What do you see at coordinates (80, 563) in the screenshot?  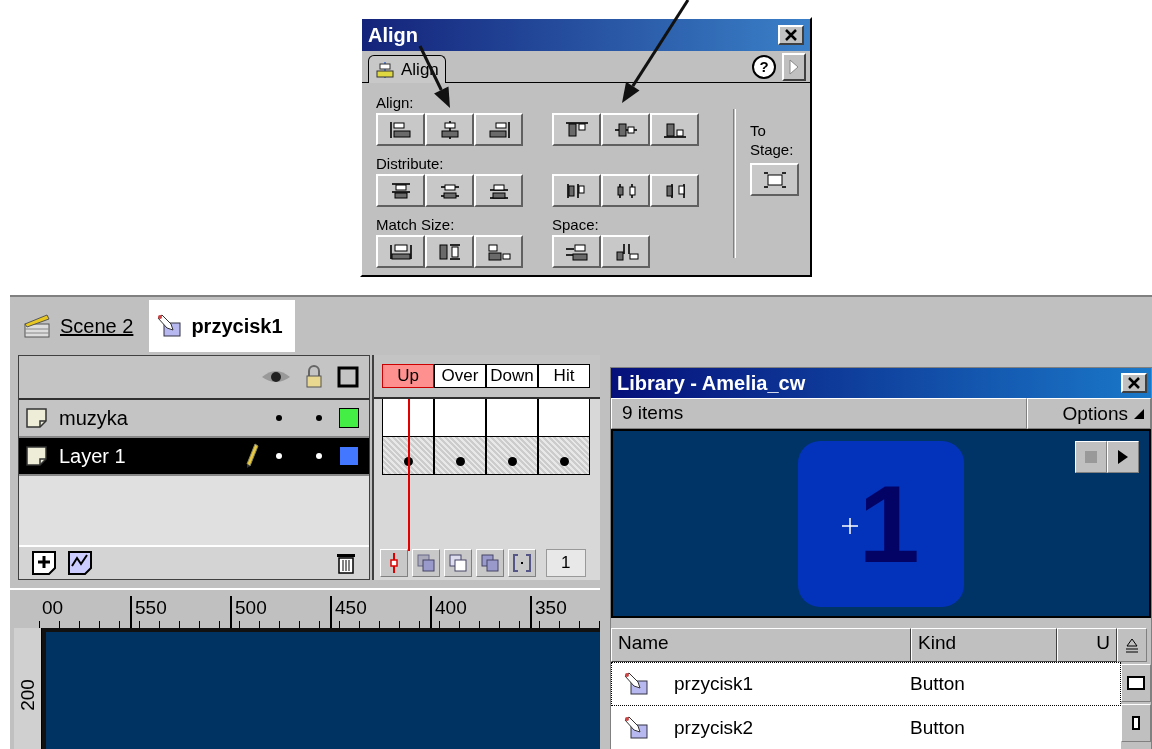 I see `add-guide-layer-icon` at bounding box center [80, 563].